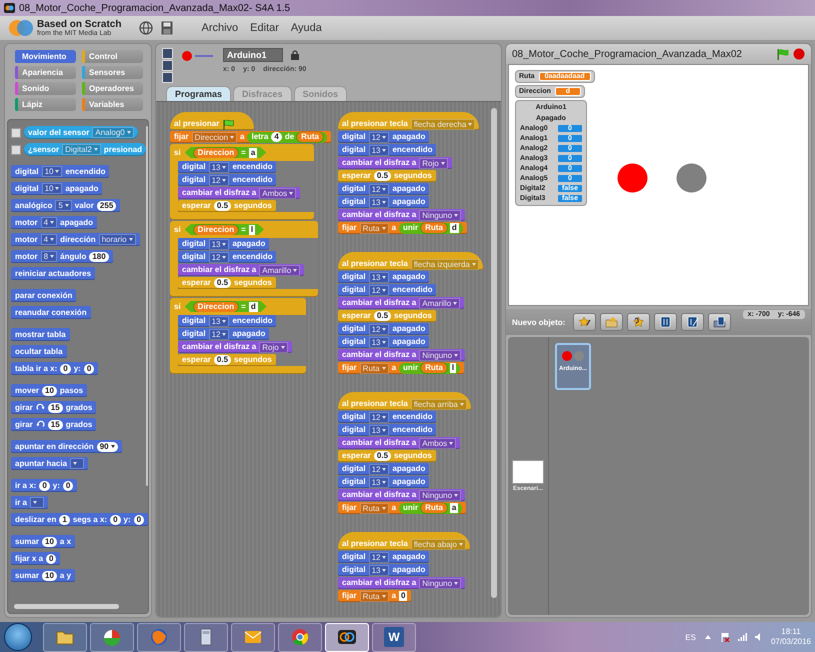  What do you see at coordinates (799, 54) in the screenshot?
I see `stop-button` at bounding box center [799, 54].